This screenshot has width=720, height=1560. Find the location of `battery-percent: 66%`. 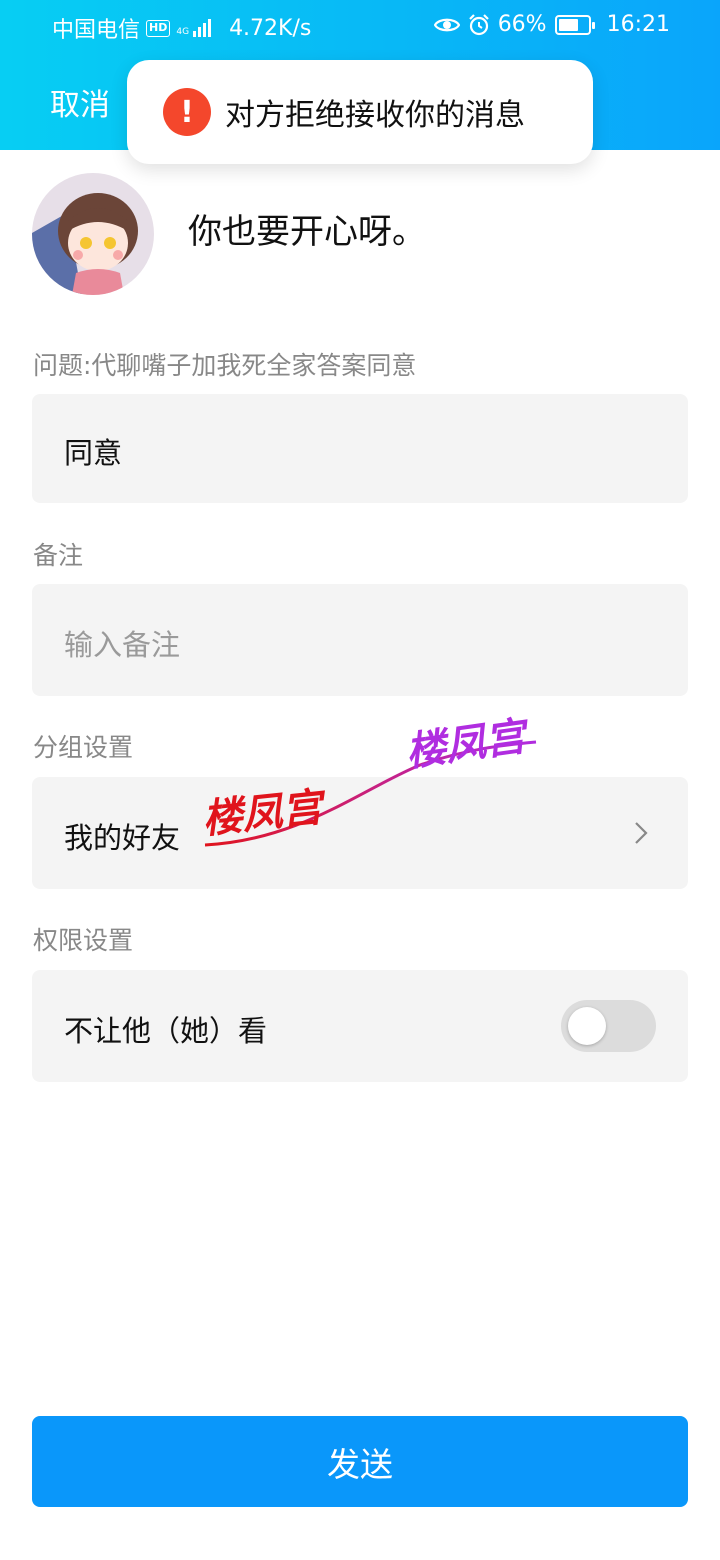

battery-percent: 66% is located at coordinates (522, 24).